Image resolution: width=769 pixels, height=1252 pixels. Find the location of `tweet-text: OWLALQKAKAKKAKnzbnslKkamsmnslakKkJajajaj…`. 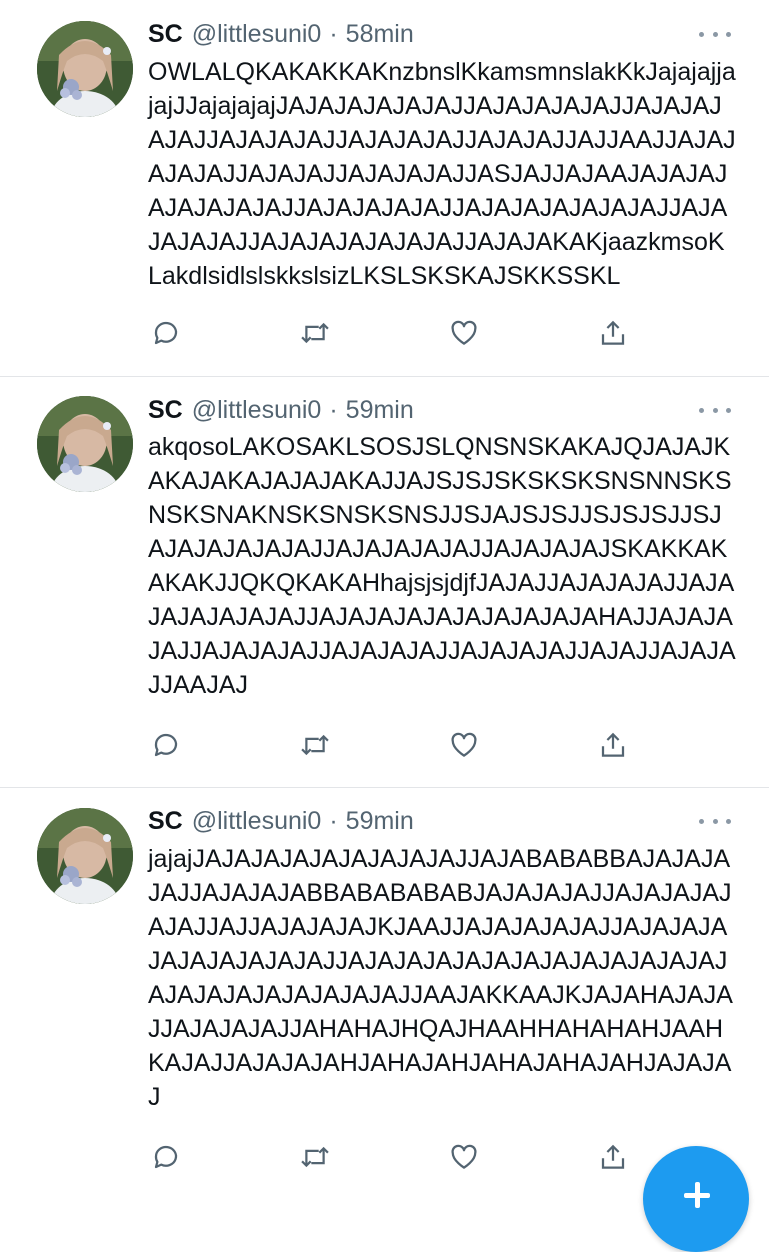

tweet-text: OWLALQKAKAKKAKnzbnslKkamsmnslakKkJajajaj… is located at coordinates (442, 174).